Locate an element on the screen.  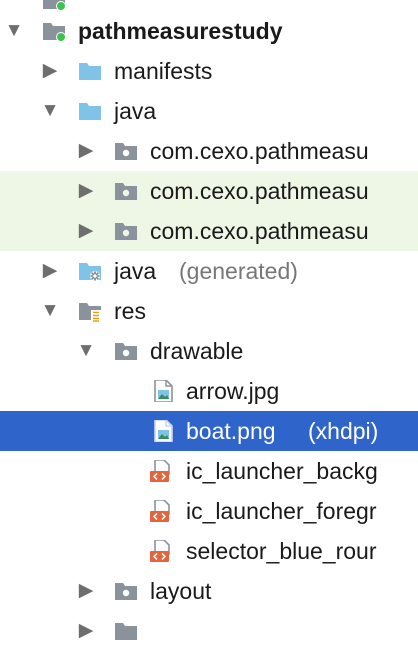
tree-row-file: selector_blue_rour is located at coordinates (209, 551).